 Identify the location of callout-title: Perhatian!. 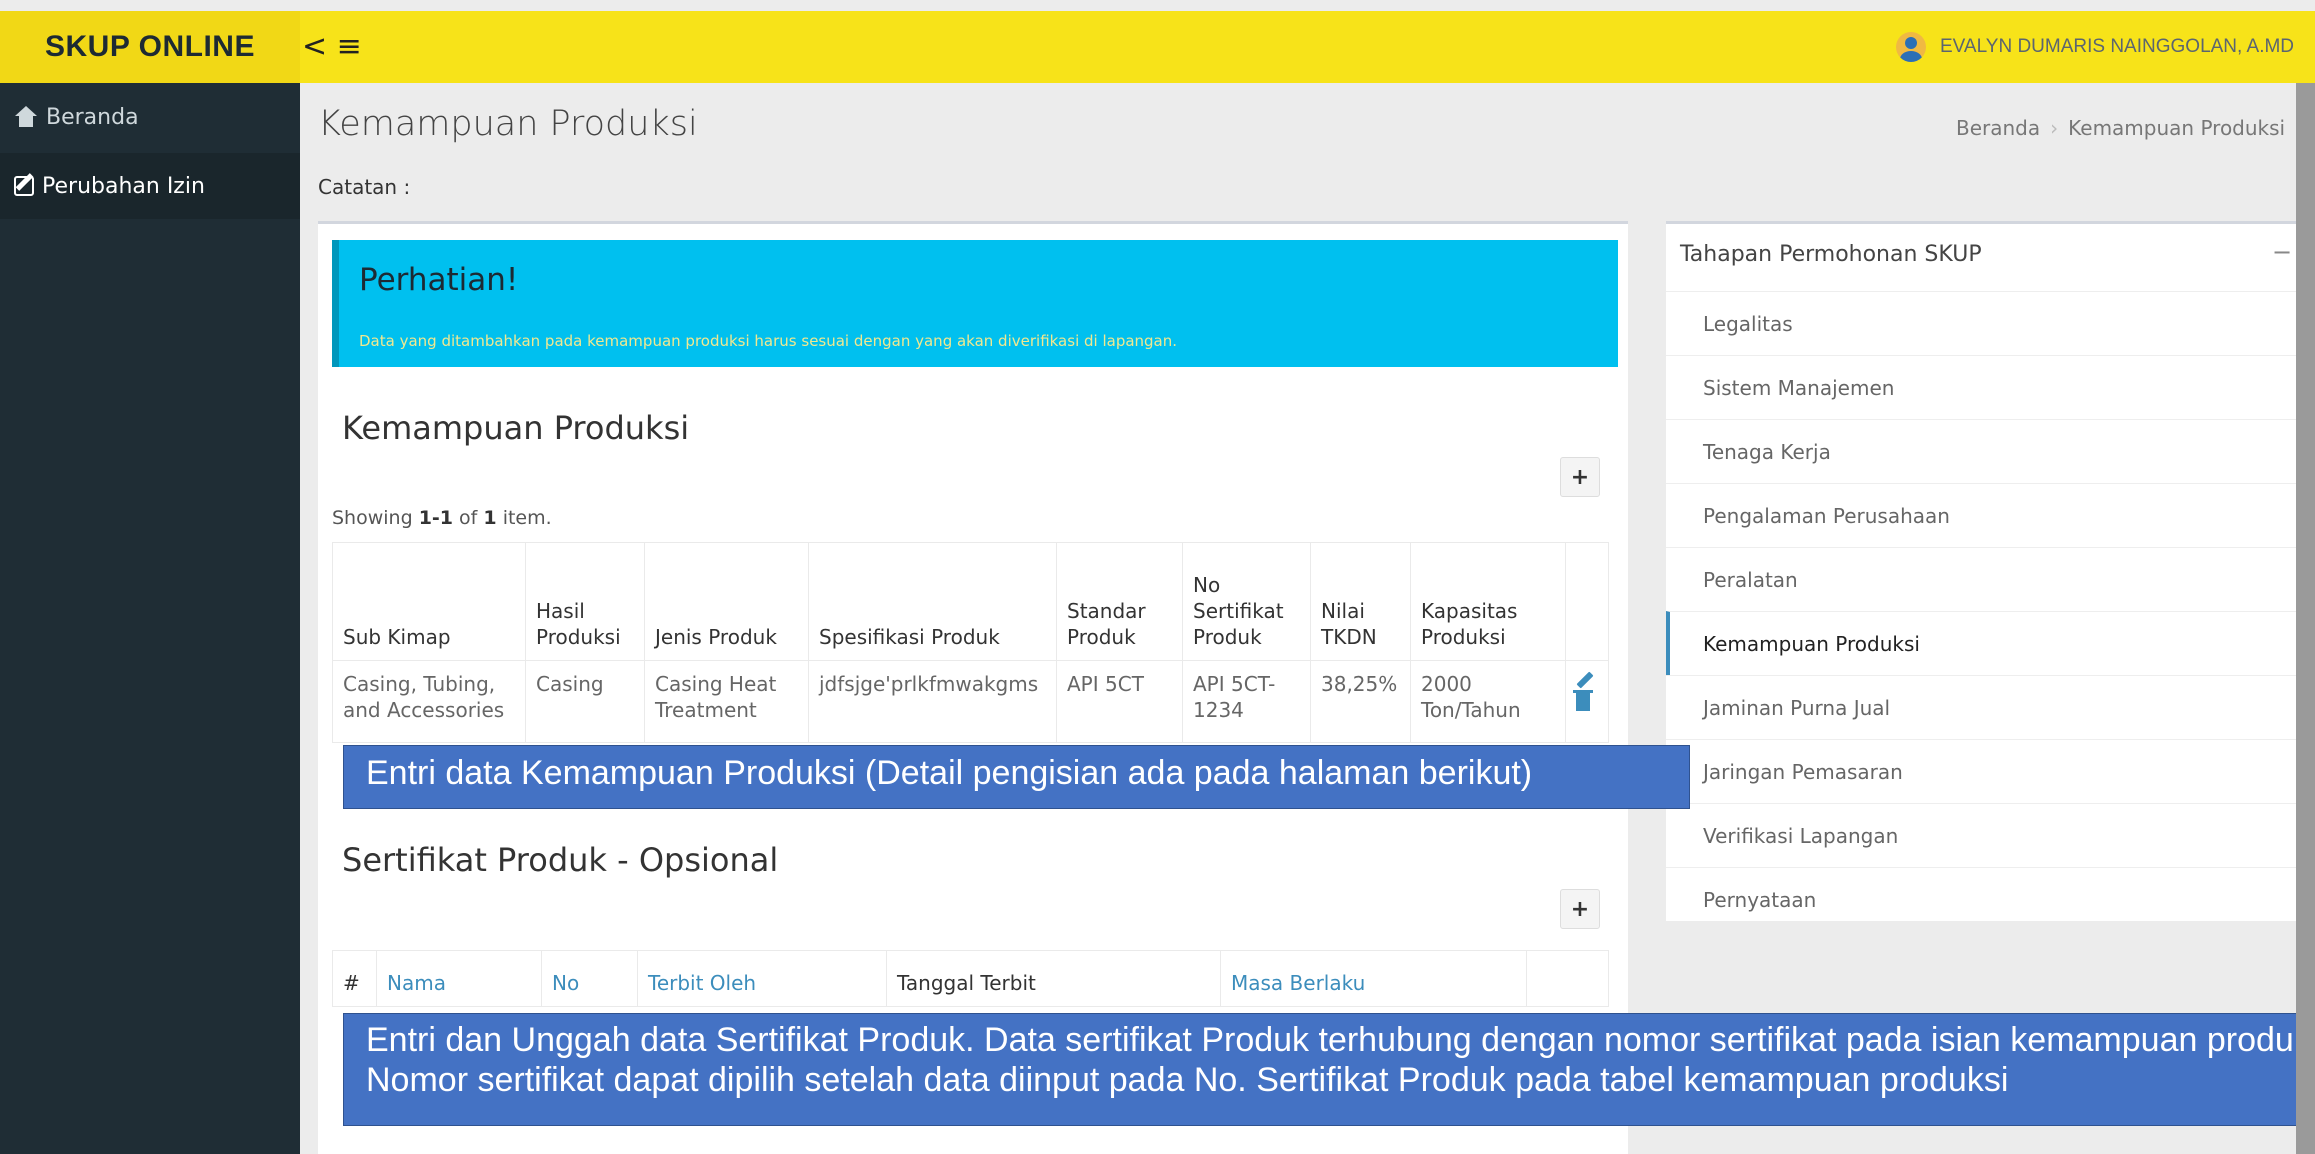
(439, 280).